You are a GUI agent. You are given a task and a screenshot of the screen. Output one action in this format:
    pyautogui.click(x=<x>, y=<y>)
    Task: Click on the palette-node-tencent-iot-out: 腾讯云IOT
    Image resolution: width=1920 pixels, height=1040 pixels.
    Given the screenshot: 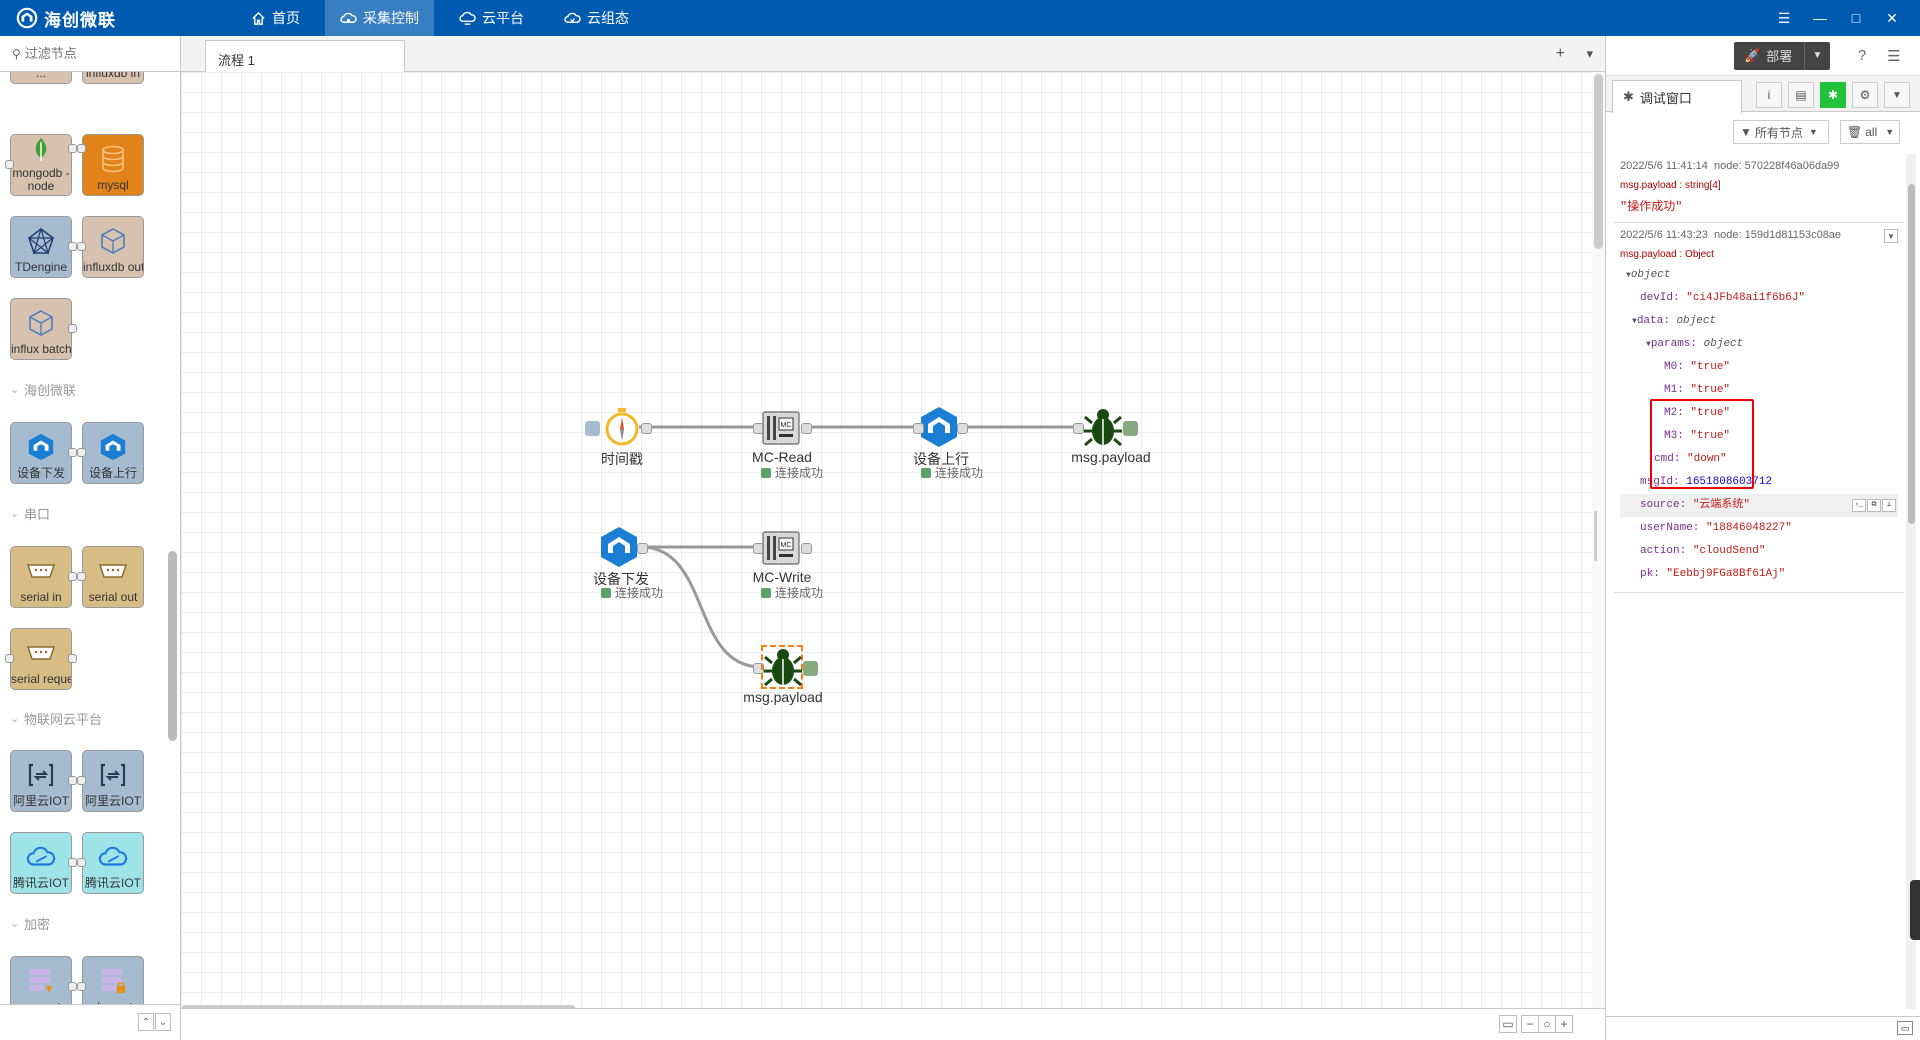 What is the action you would take?
    pyautogui.click(x=113, y=863)
    